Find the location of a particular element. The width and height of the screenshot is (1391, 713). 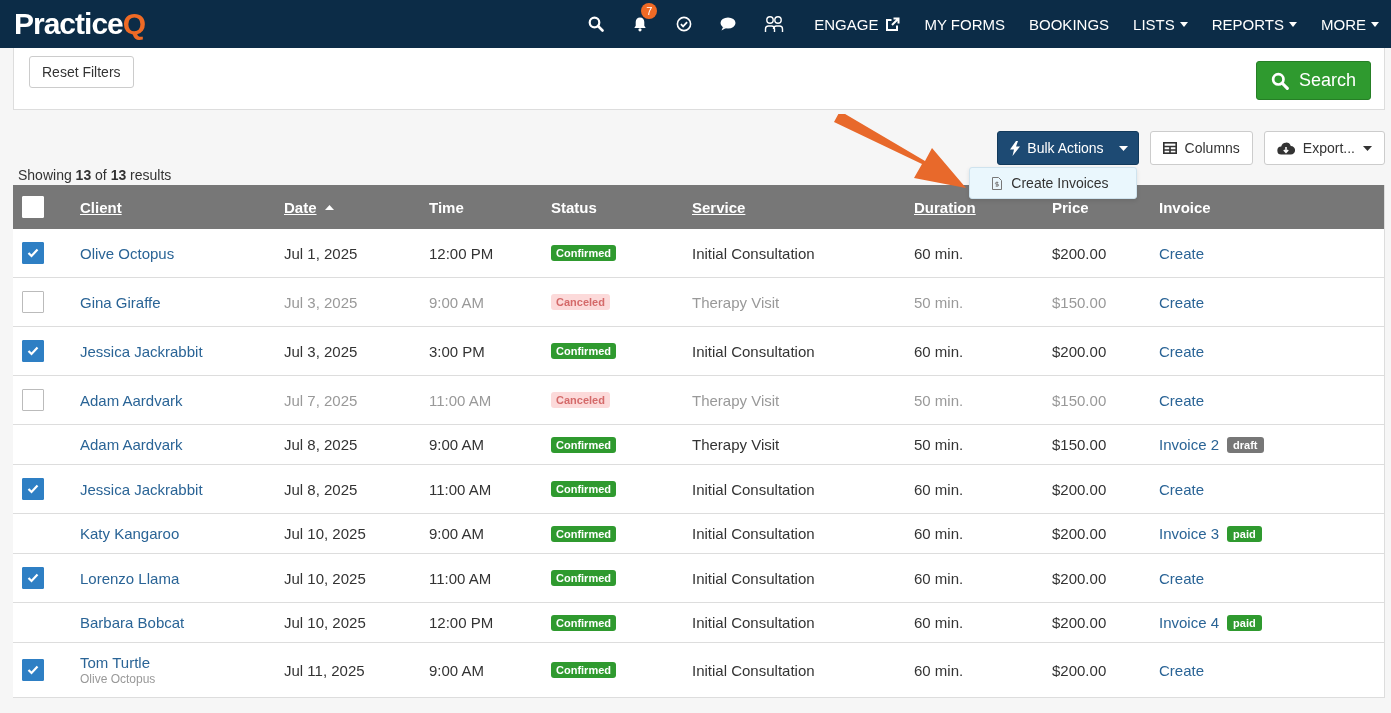

person-name-link: Gina Giraffe is located at coordinates (120, 302).